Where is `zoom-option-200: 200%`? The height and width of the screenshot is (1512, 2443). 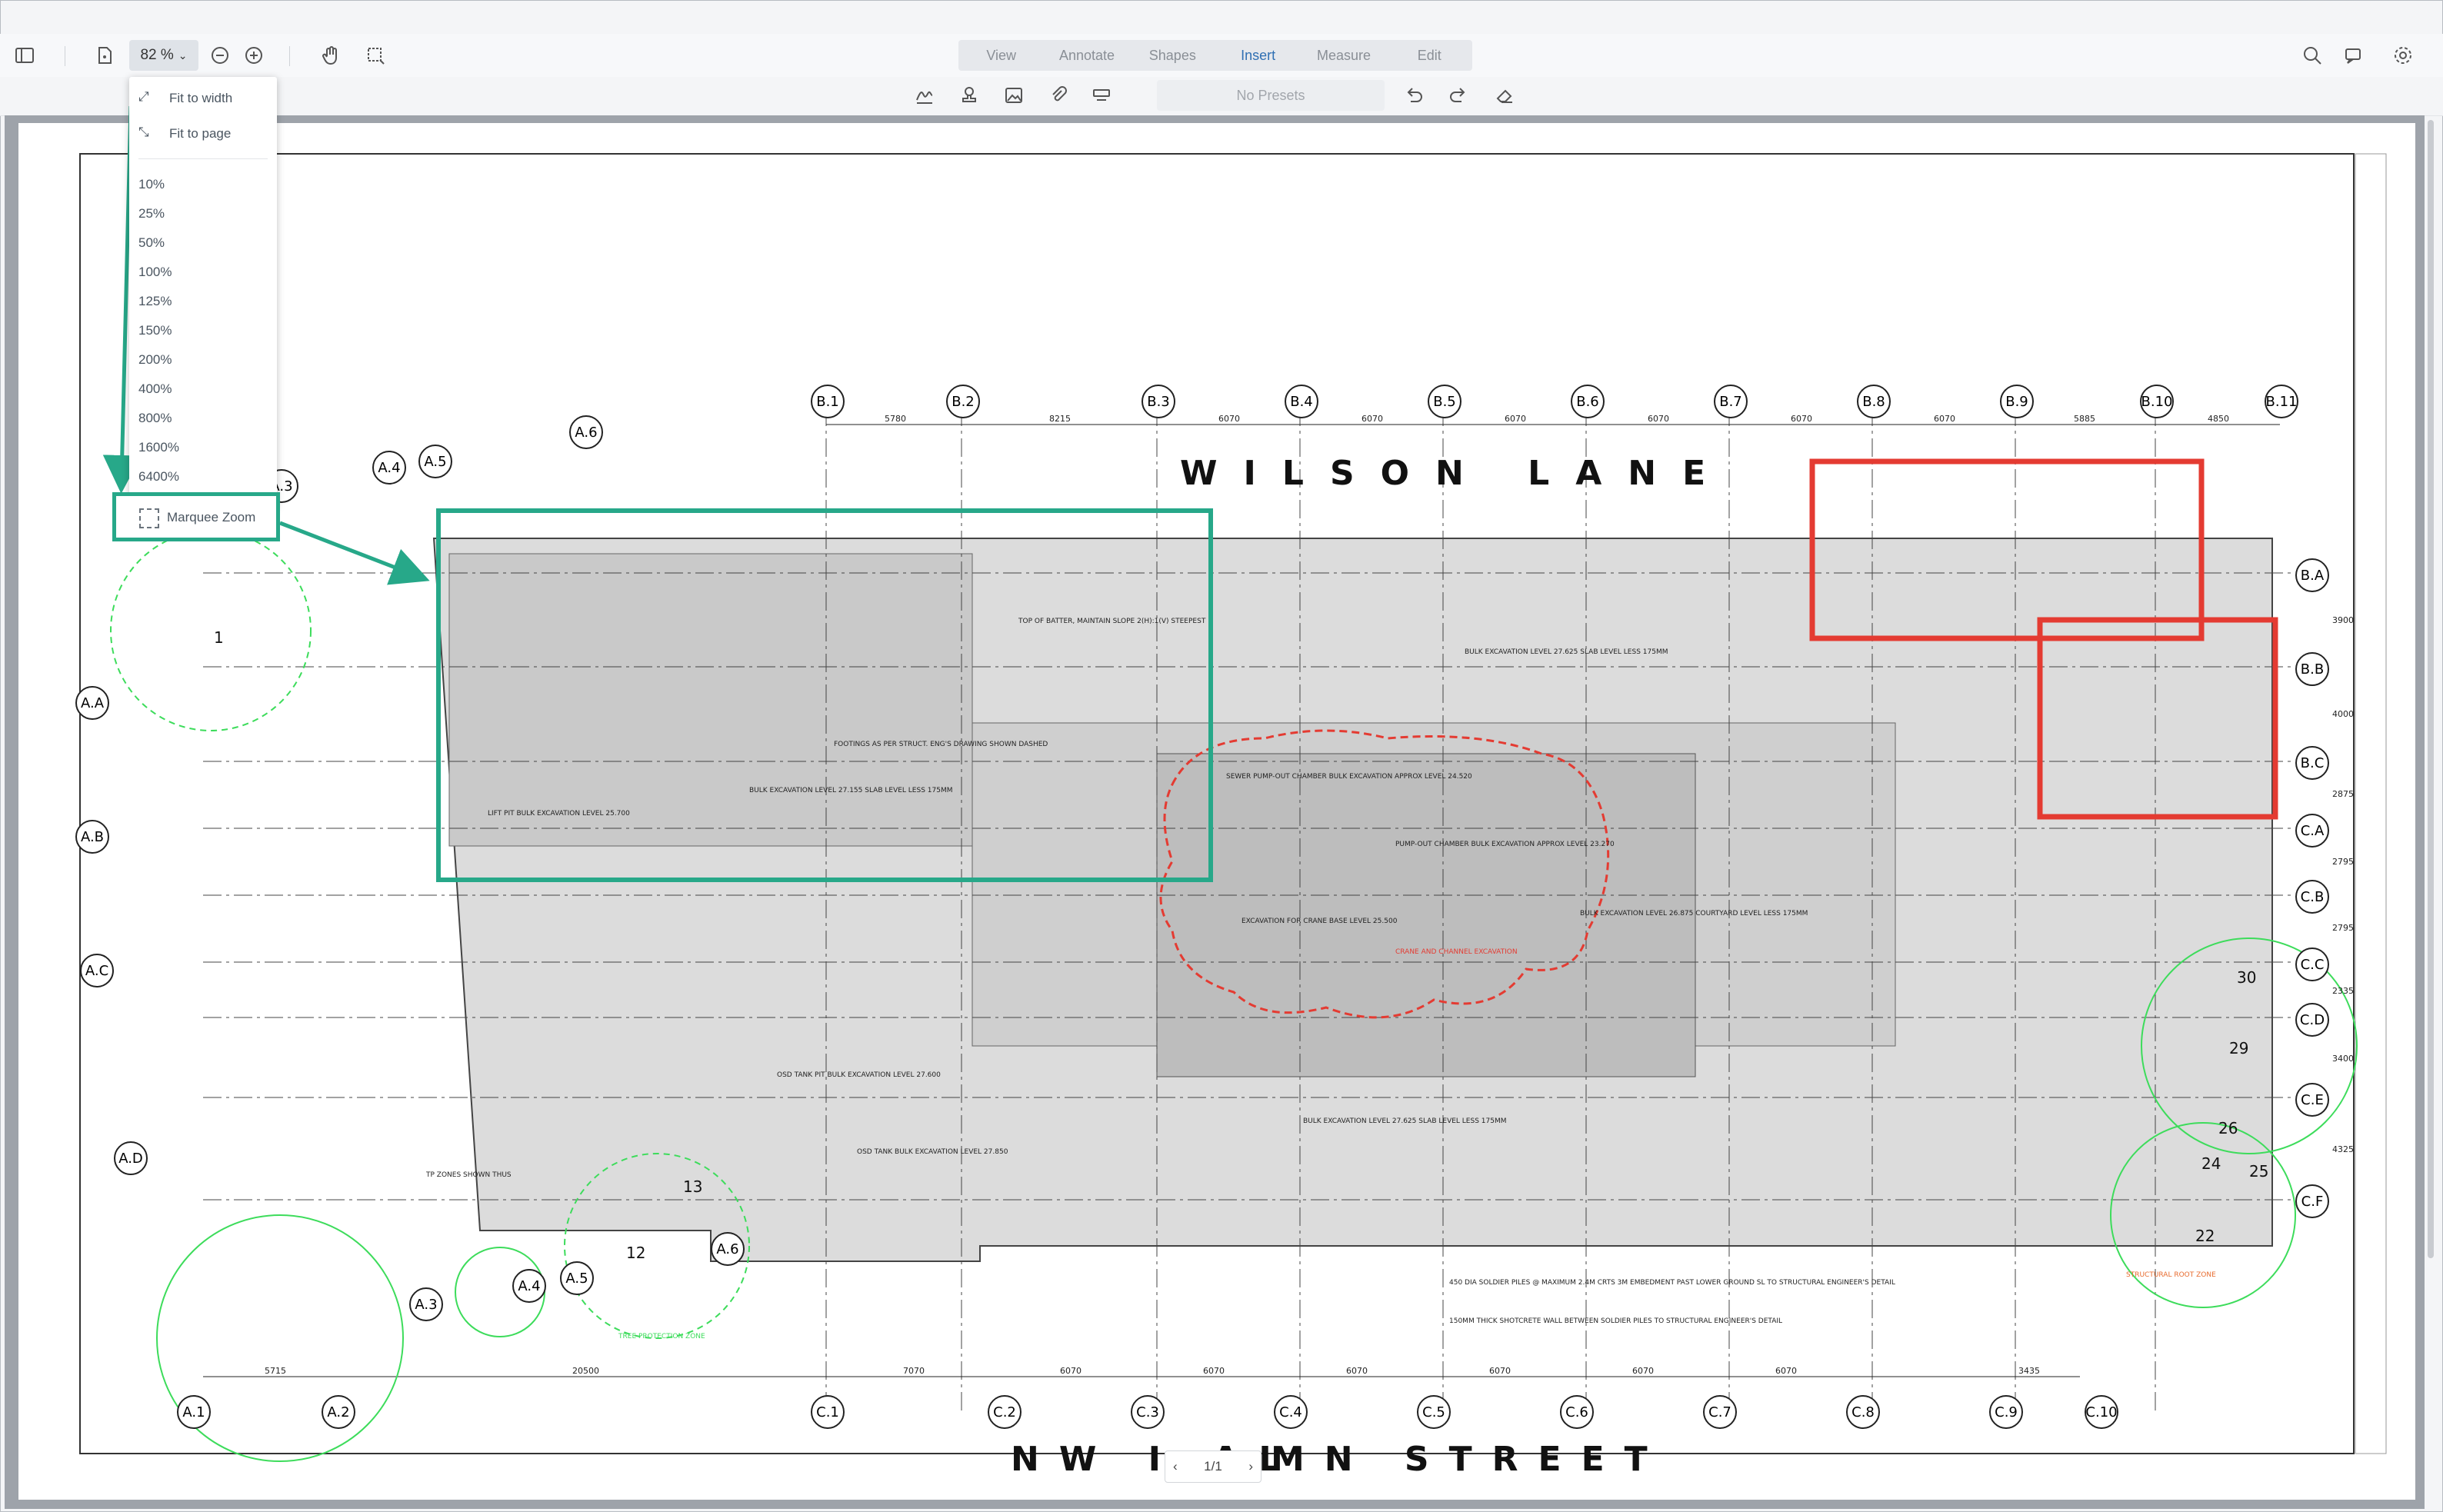 zoom-option-200: 200% is located at coordinates (155, 360).